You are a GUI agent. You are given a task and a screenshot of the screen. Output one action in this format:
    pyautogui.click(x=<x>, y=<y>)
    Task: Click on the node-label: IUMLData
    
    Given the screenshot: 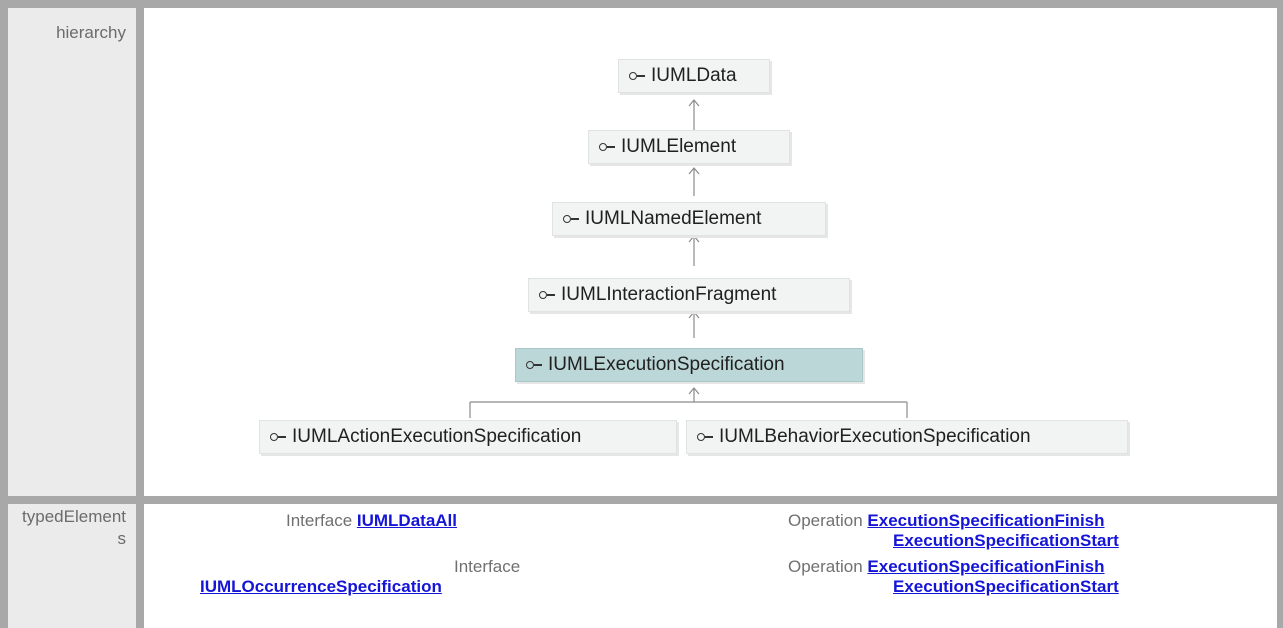 What is the action you would take?
    pyautogui.click(x=694, y=75)
    